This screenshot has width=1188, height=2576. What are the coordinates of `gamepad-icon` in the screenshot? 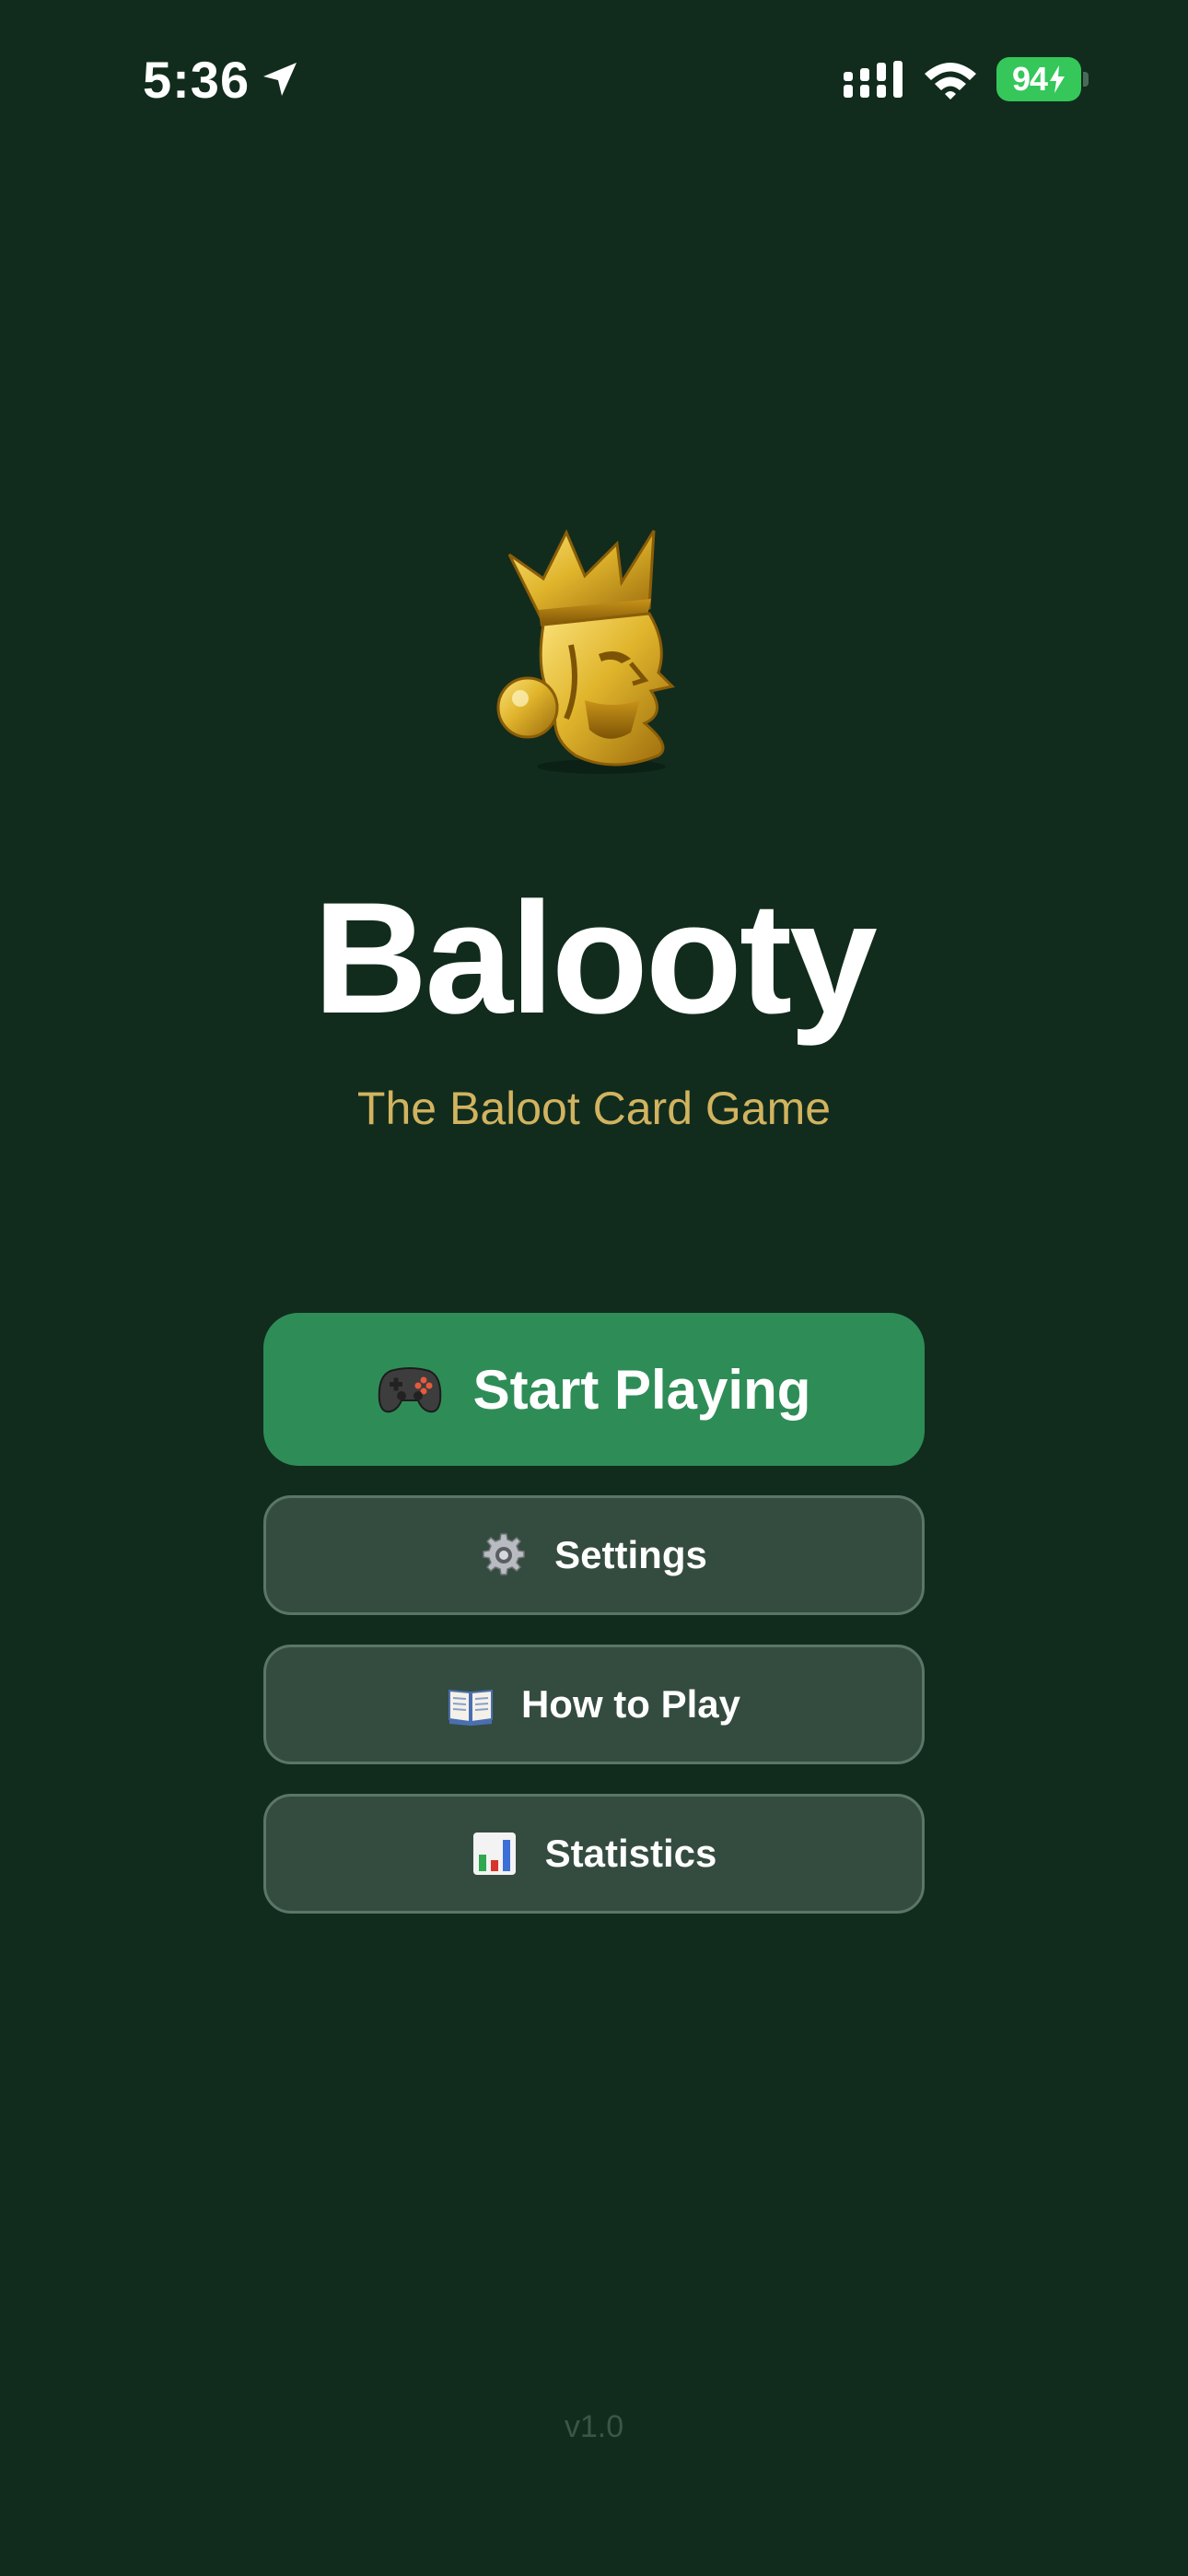 It's located at (410, 1390).